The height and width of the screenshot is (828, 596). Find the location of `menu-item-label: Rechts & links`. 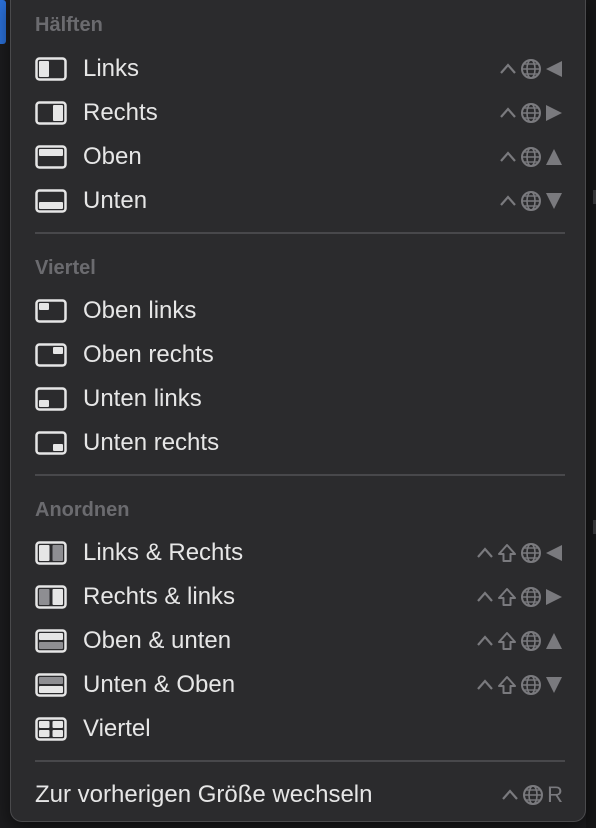

menu-item-label: Rechts & links is located at coordinates (159, 596).